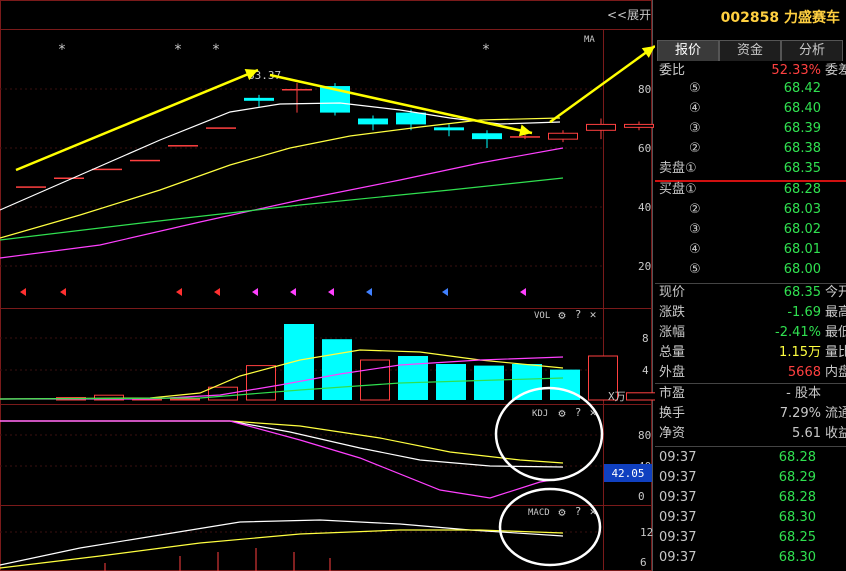 This screenshot has height=571, width=846. Describe the element at coordinates (282, 442) in the screenshot. I see `kdj-k-line` at that location.